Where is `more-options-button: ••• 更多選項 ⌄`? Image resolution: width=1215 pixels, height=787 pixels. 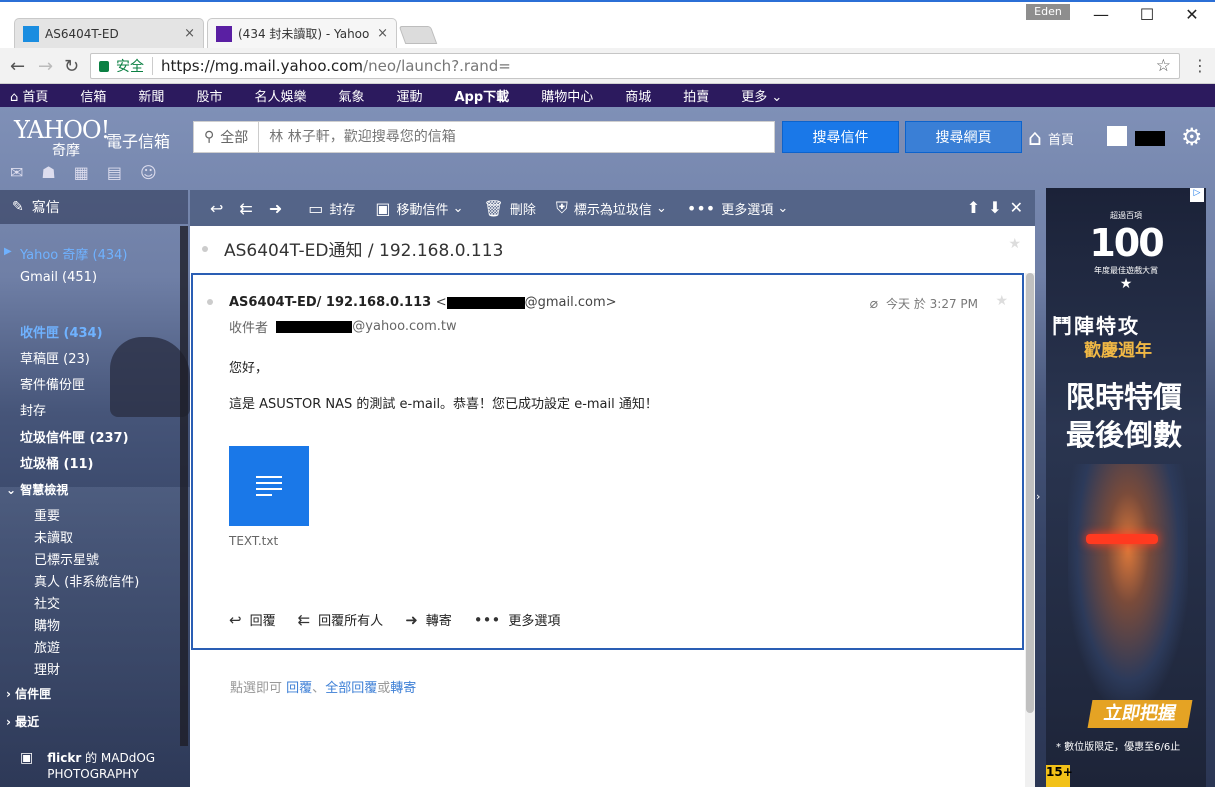 more-options-button: ••• 更多選項 ⌄ is located at coordinates (737, 208).